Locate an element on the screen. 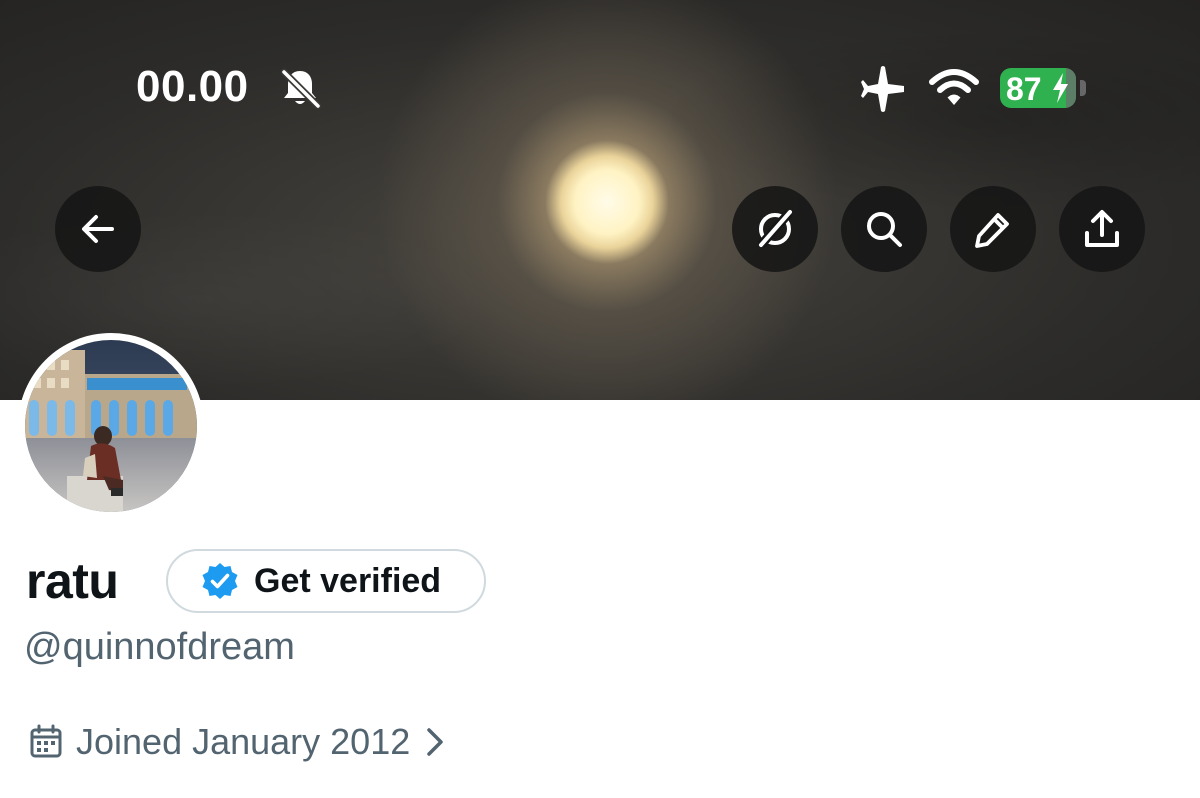 The height and width of the screenshot is (798, 1200). search-button is located at coordinates (884, 229).